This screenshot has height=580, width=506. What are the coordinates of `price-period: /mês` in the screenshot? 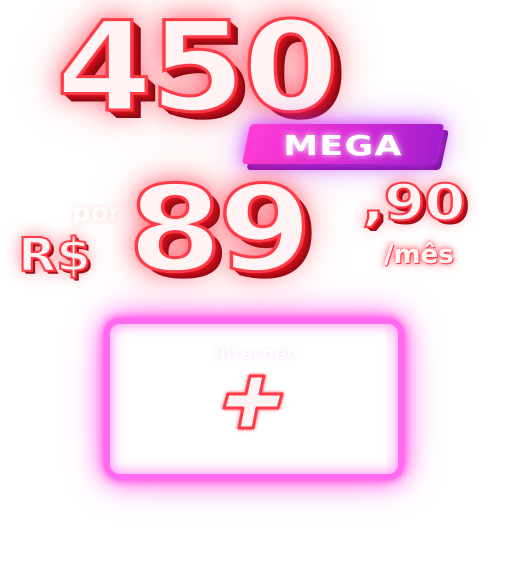 It's located at (419, 255).